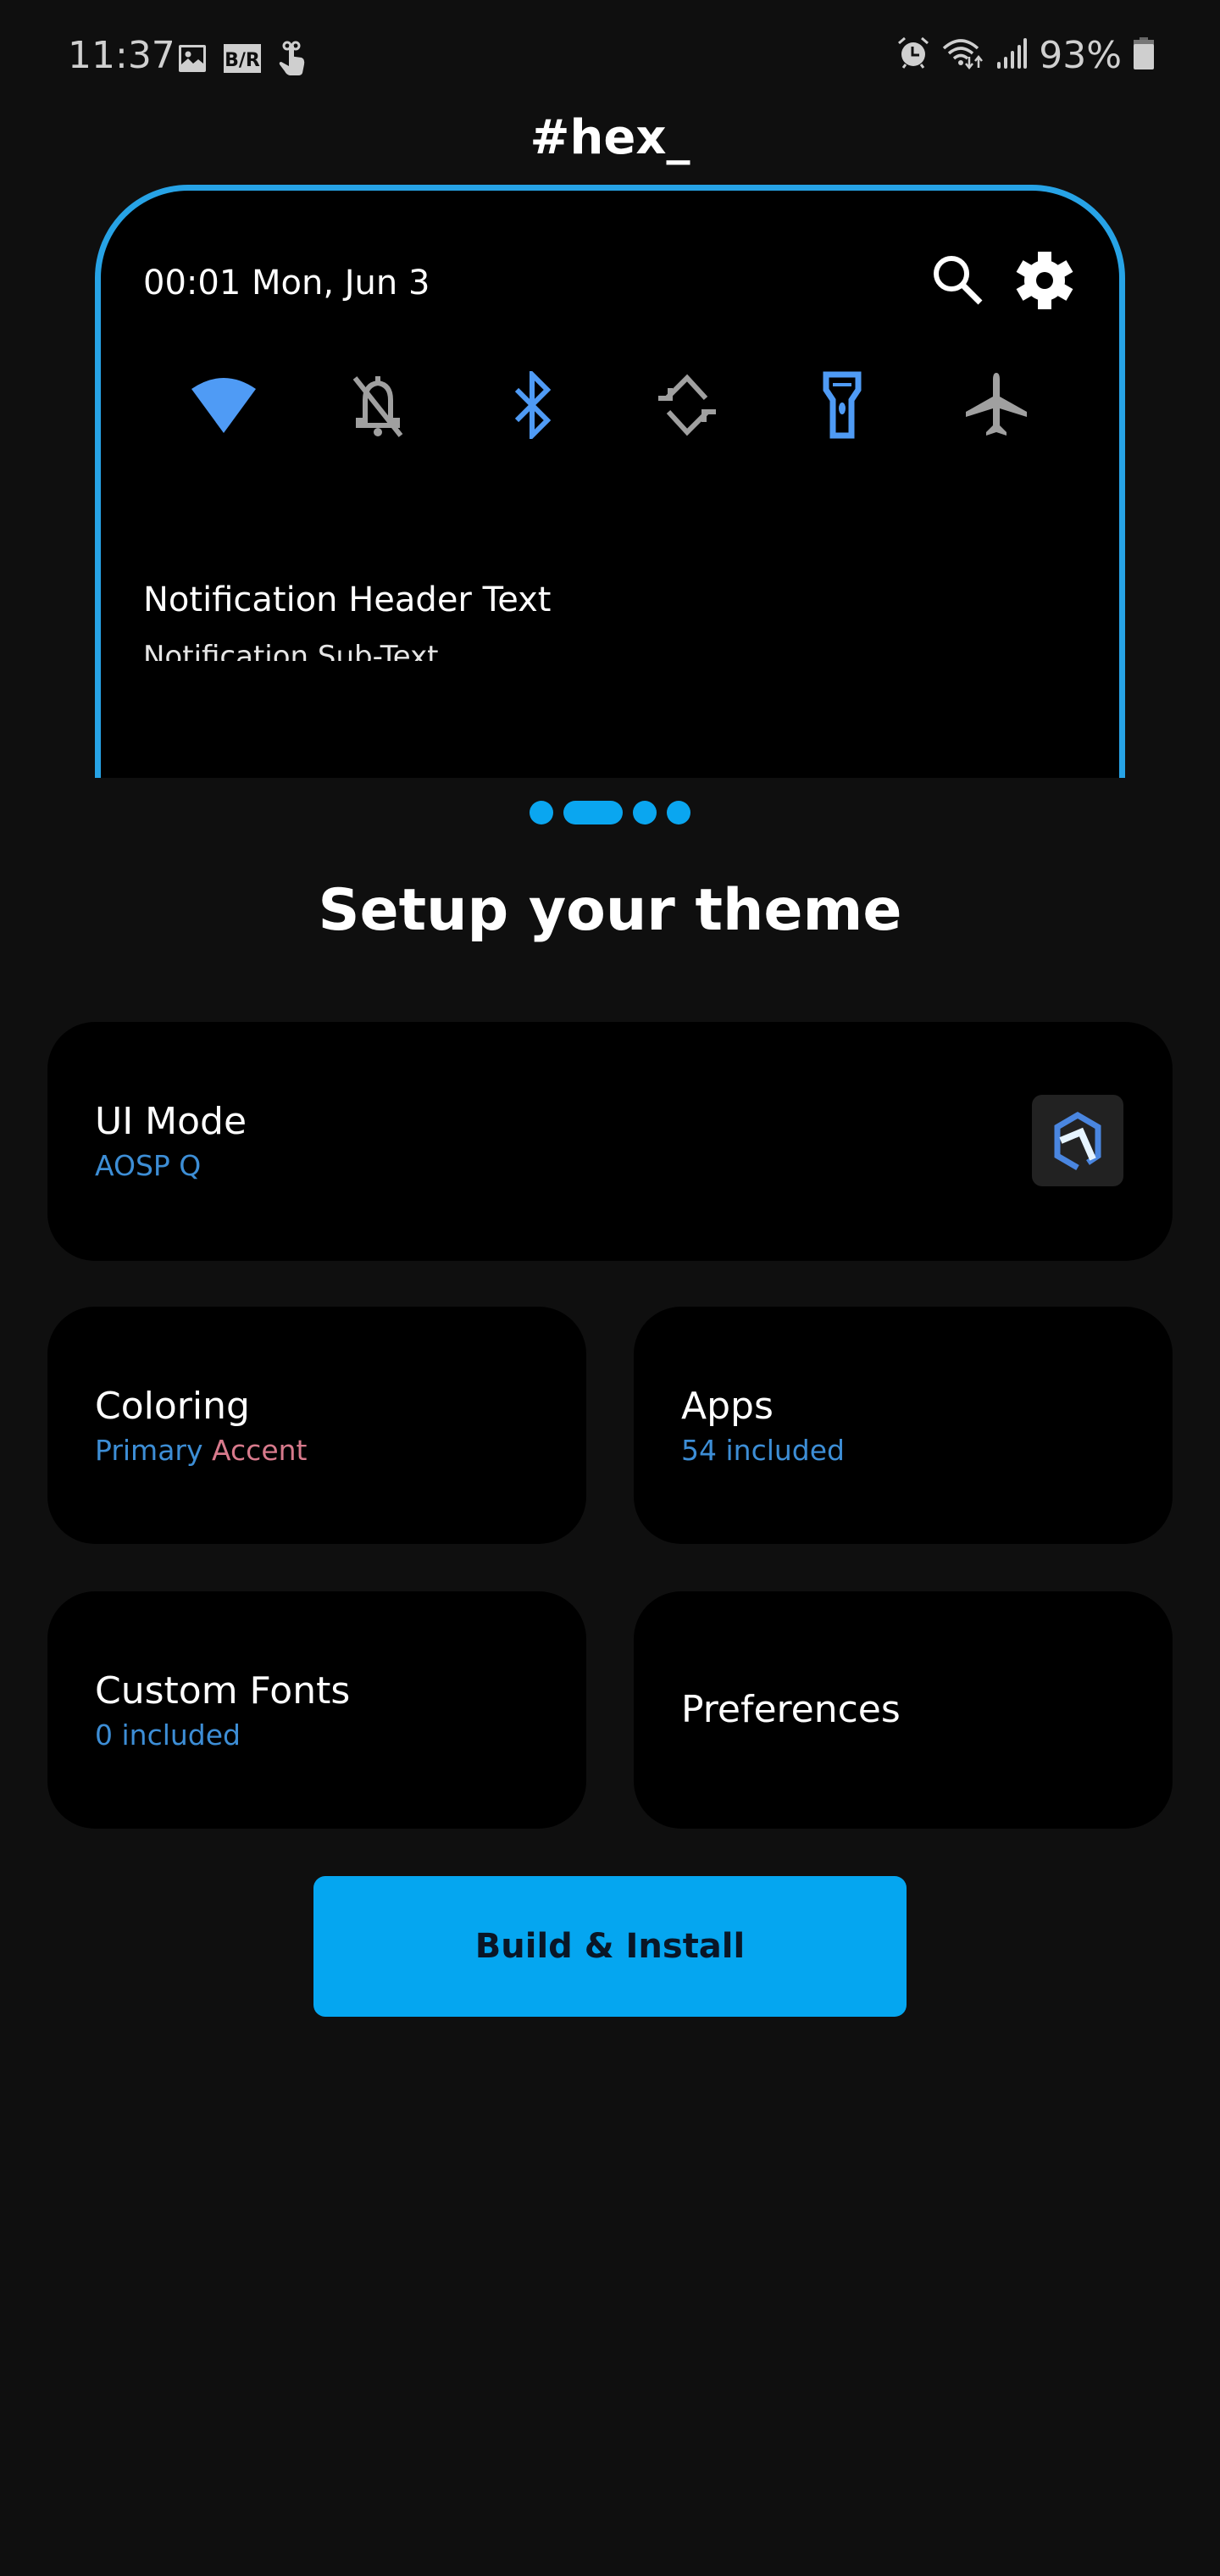 The height and width of the screenshot is (2576, 1220). Describe the element at coordinates (316, 1425) in the screenshot. I see `card-coloring: Coloring Primary Accent` at that location.